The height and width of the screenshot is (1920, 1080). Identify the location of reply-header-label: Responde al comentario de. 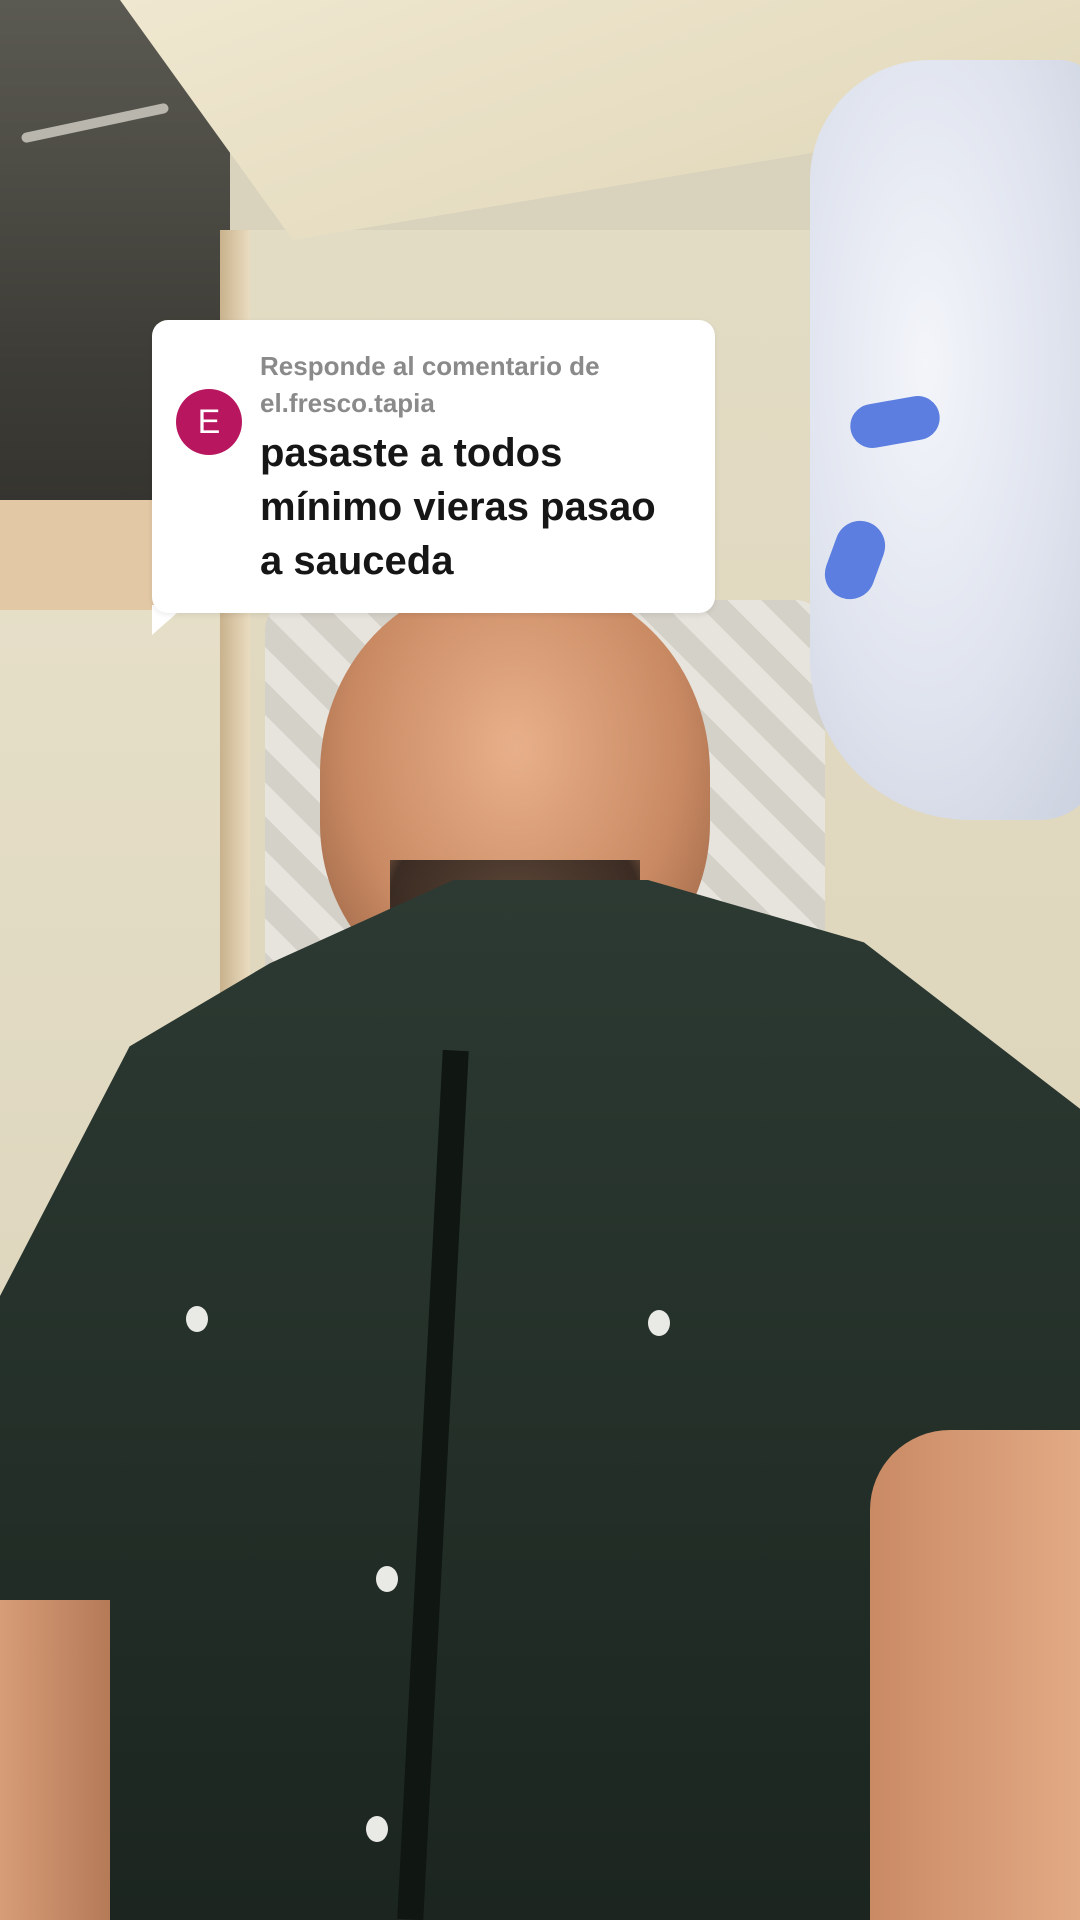
(430, 366).